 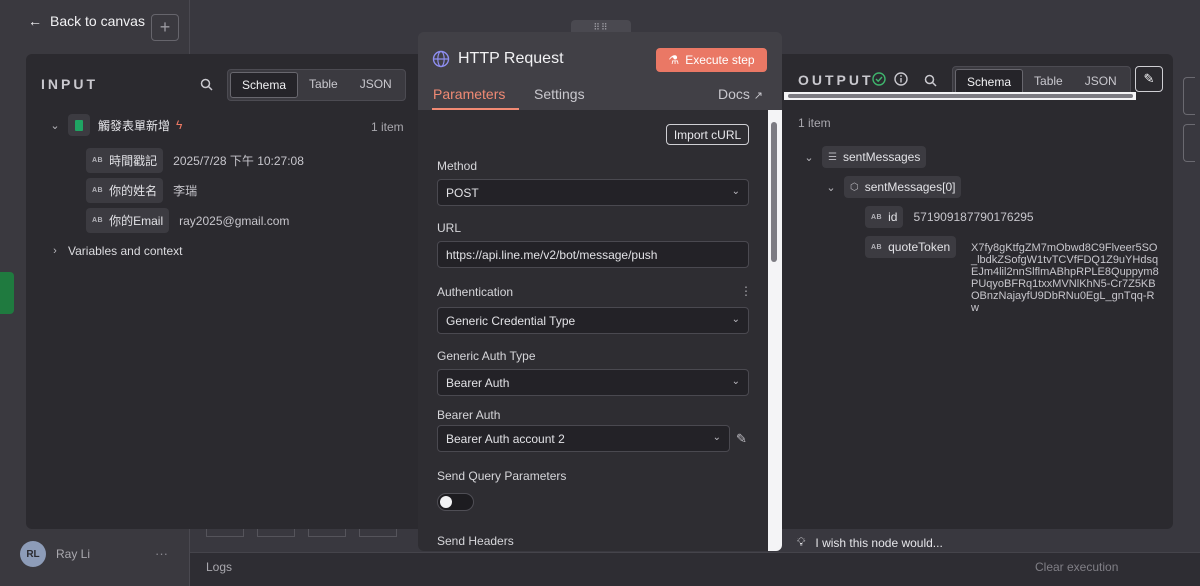 What do you see at coordinates (734, 94) in the screenshot?
I see `docs-label: Docs` at bounding box center [734, 94].